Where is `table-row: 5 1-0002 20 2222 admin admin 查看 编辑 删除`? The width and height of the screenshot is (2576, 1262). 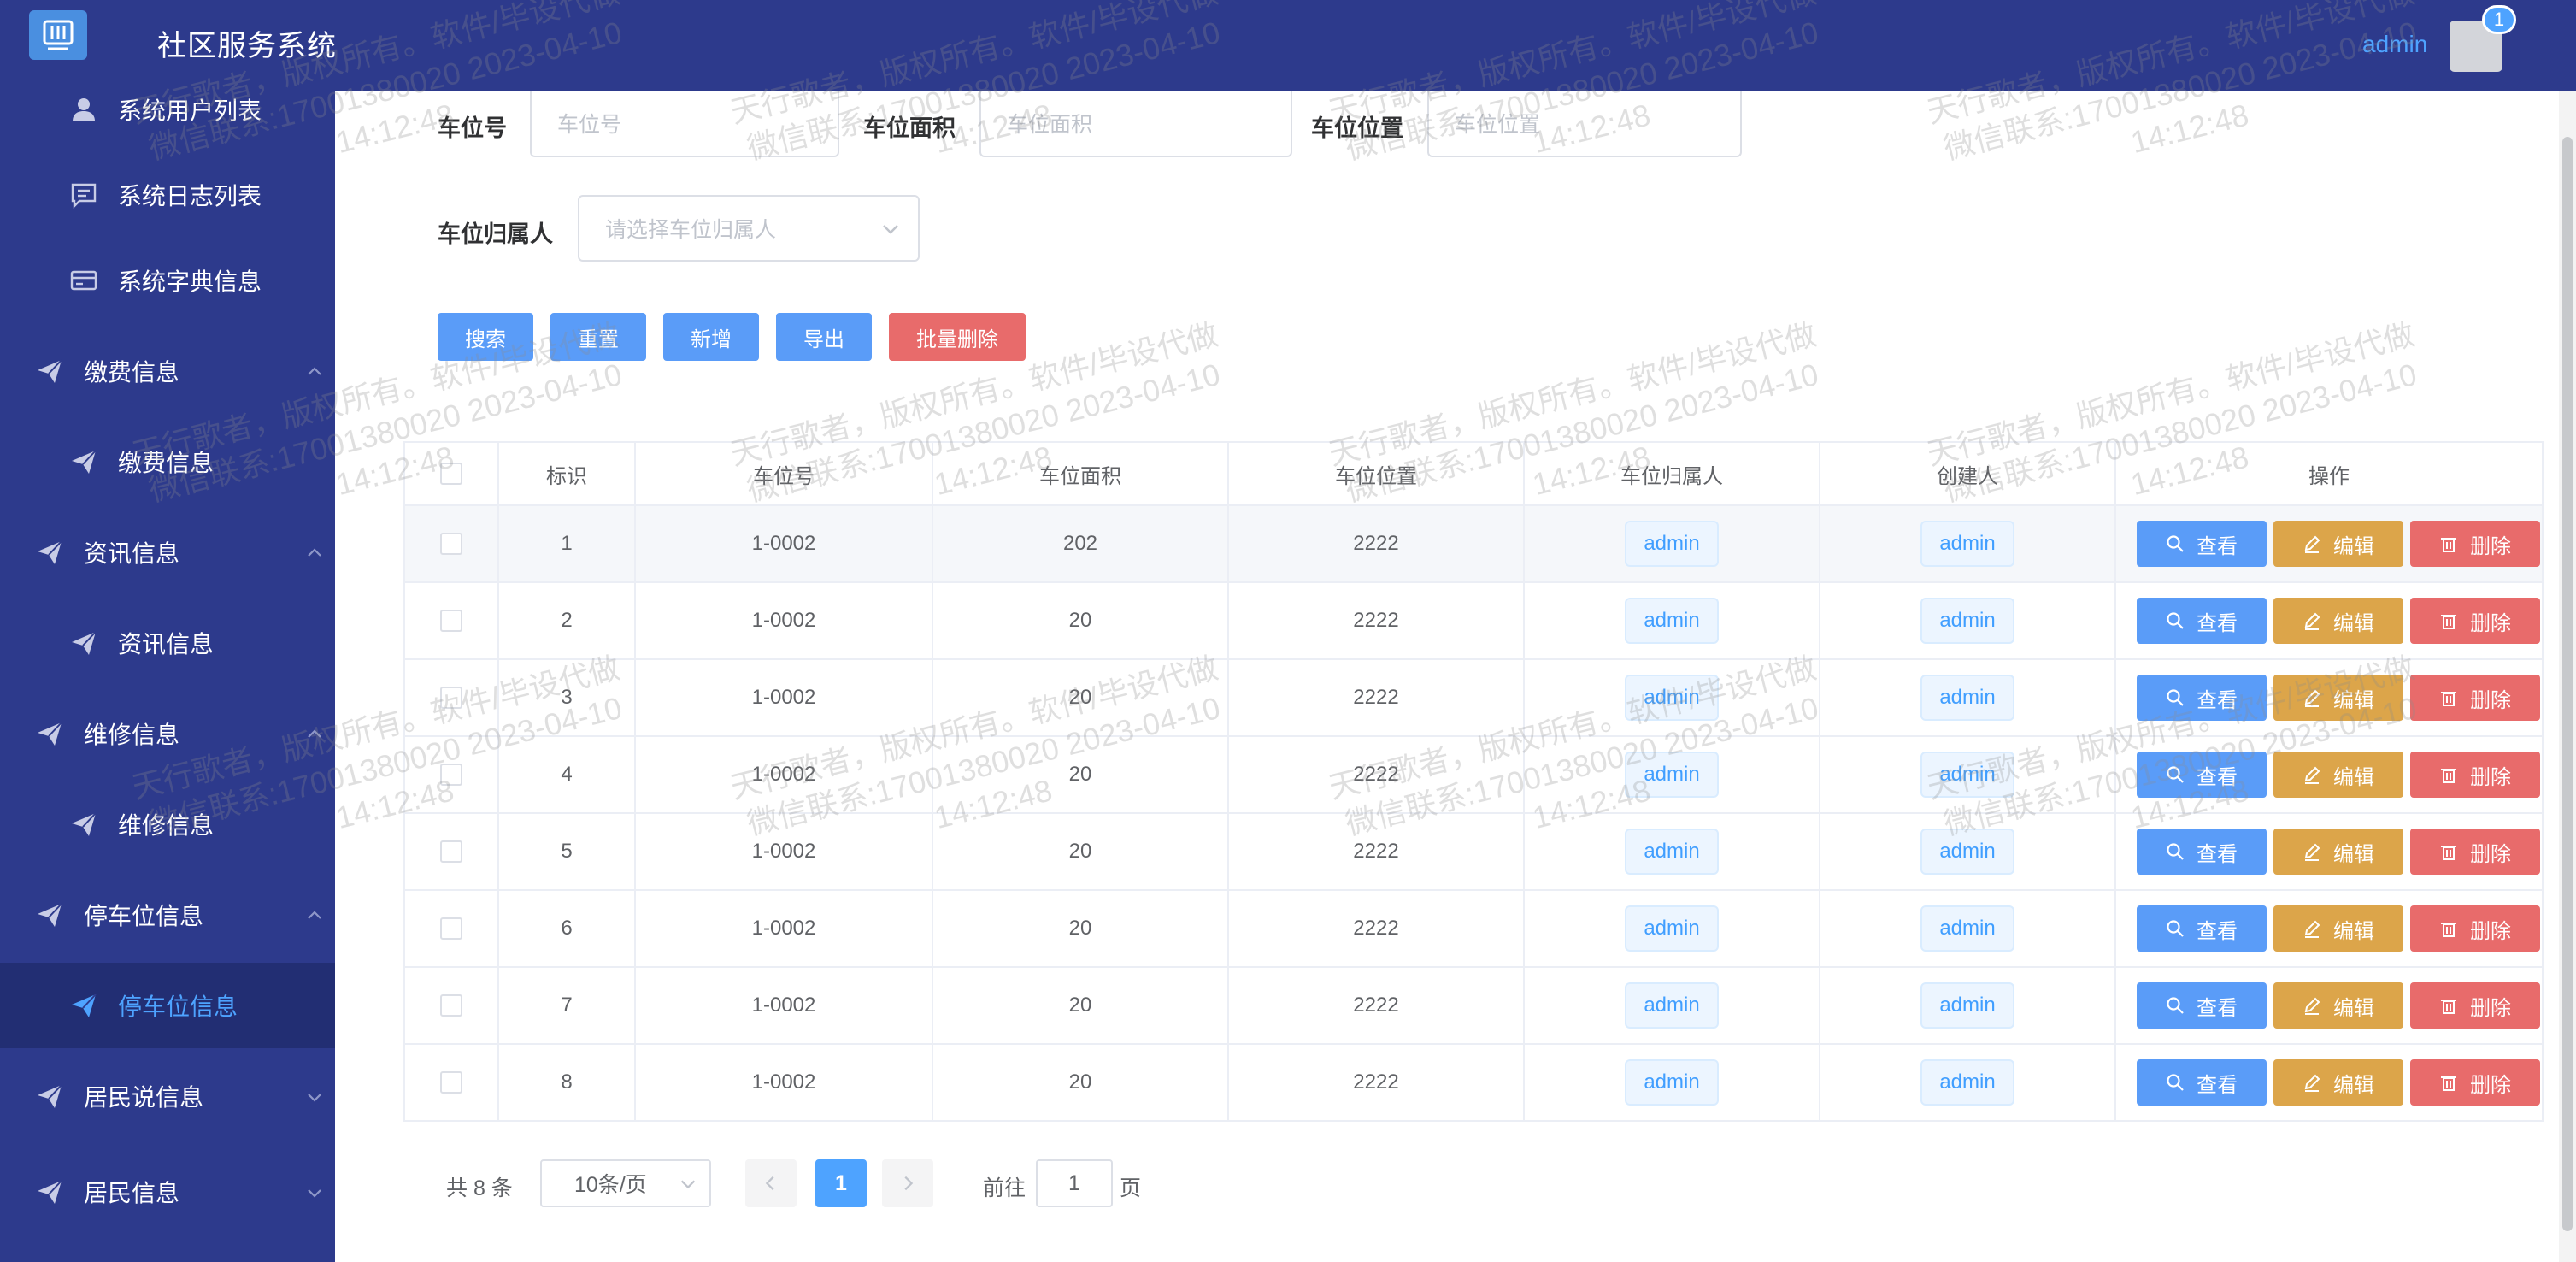
table-row: 5 1-0002 20 2222 admin admin 查看 编辑 删除 is located at coordinates (1473, 853).